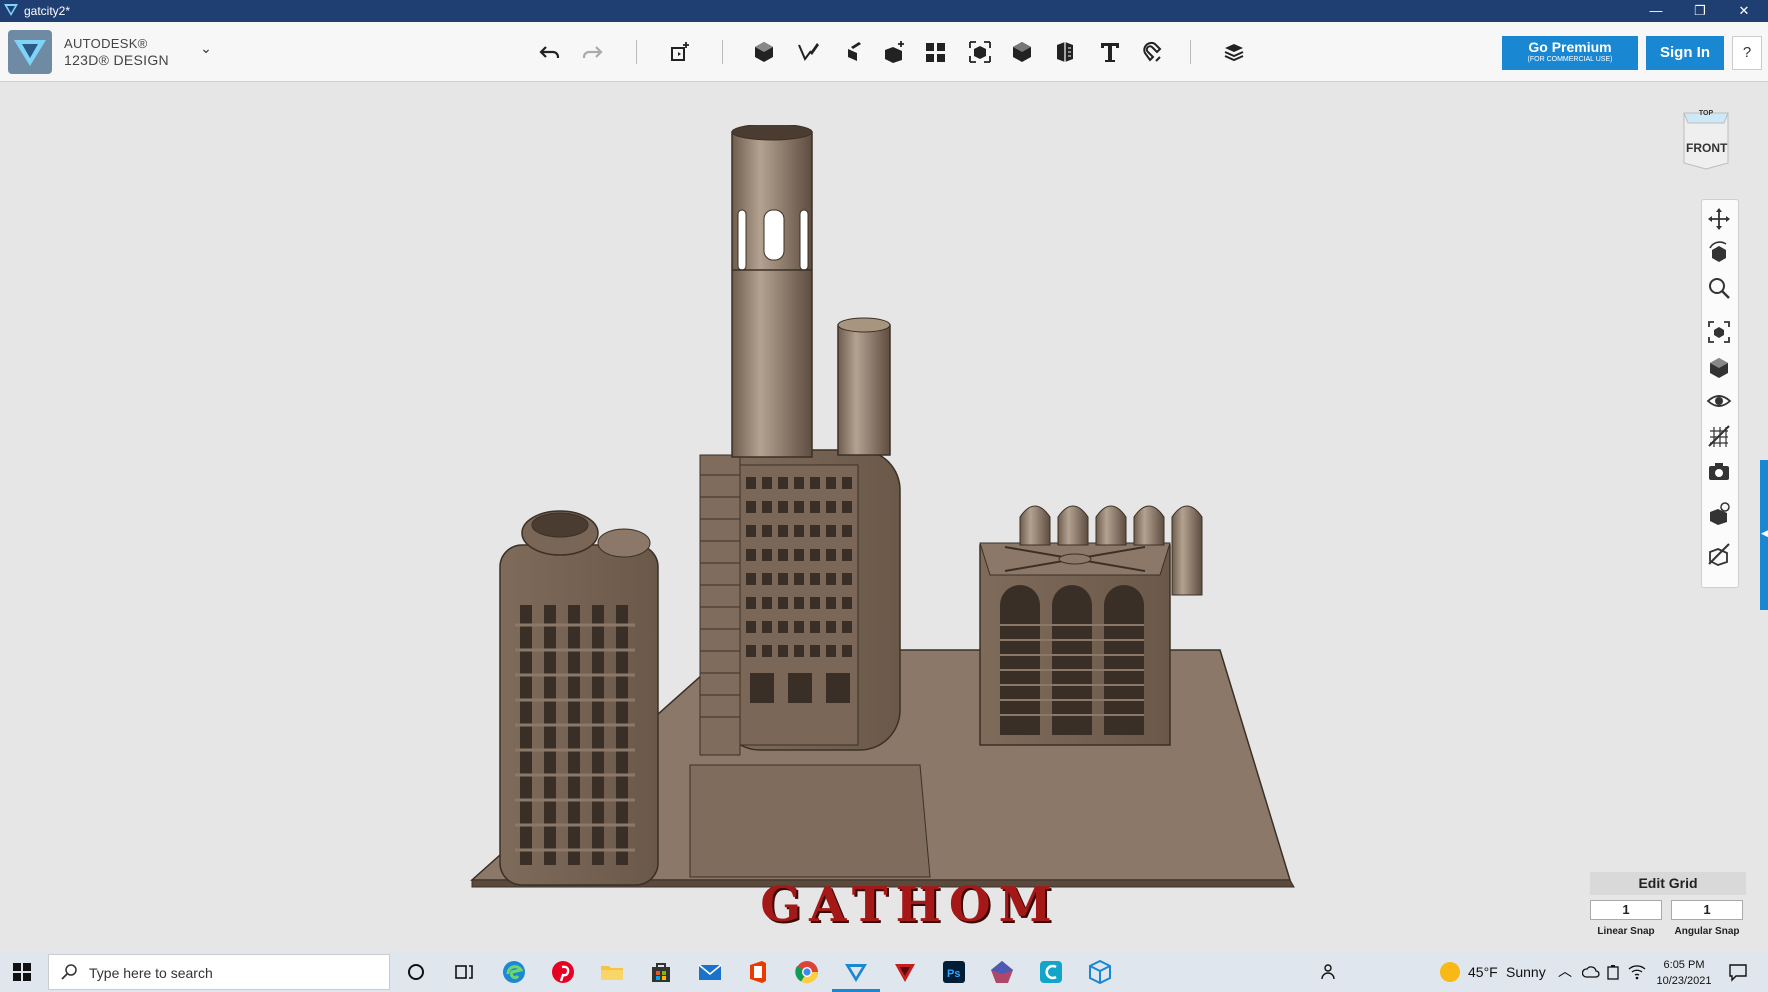 Image resolution: width=1768 pixels, height=992 pixels. What do you see at coordinates (1747, 53) in the screenshot?
I see `help-button: ?` at bounding box center [1747, 53].